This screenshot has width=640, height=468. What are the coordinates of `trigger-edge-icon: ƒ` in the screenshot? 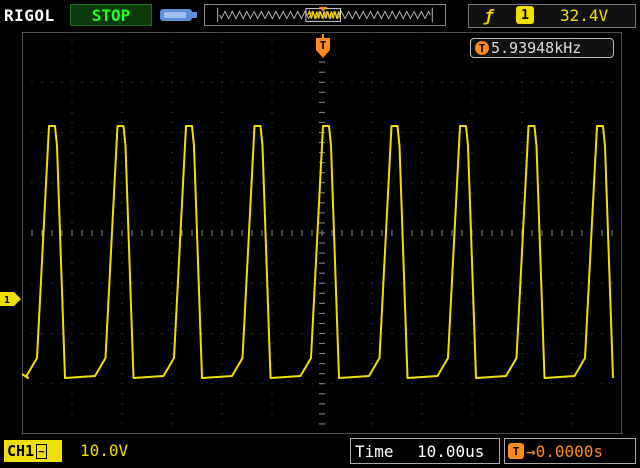 It's located at (489, 15).